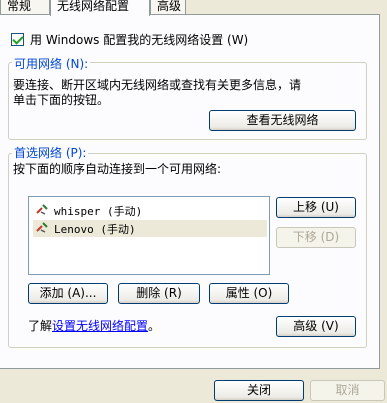 The width and height of the screenshot is (387, 403). I want to click on learn-more-prefix: 了解, so click(40, 326).